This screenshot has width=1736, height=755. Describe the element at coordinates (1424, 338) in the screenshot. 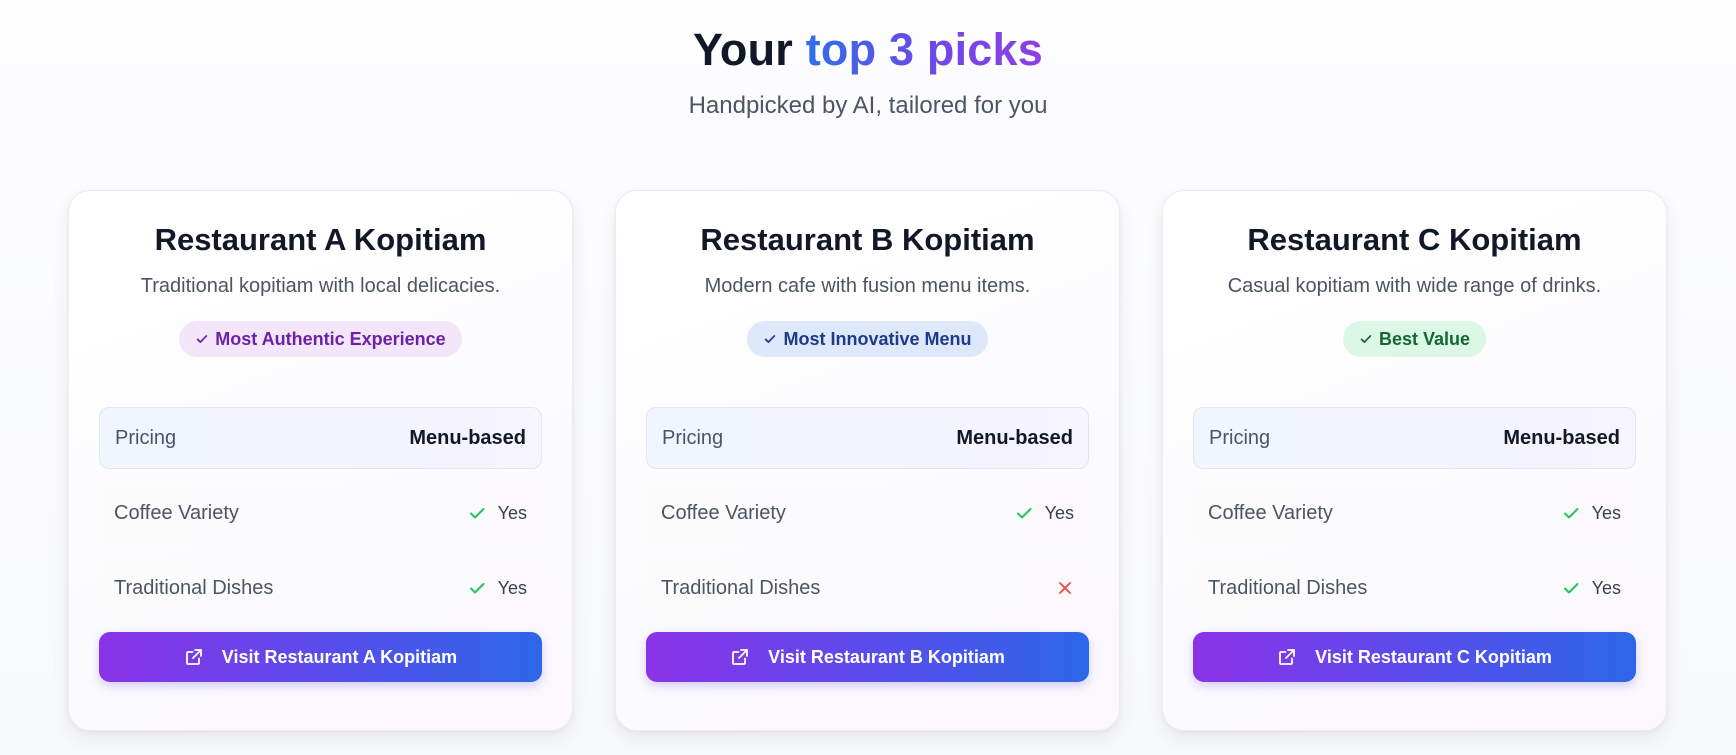

I see `badge-label: Best Value` at that location.